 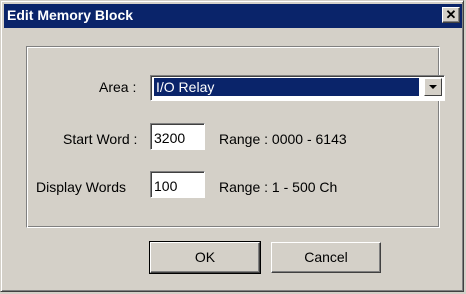 What do you see at coordinates (278, 187) in the screenshot?
I see `display-words-range: Range : 1 - 500 Ch` at bounding box center [278, 187].